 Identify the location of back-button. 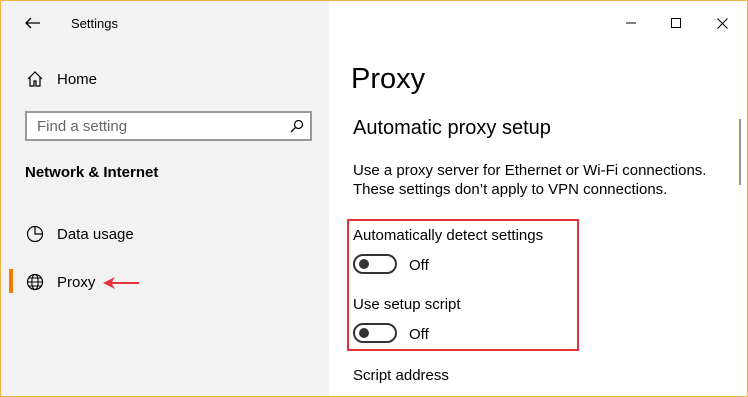
(33, 23).